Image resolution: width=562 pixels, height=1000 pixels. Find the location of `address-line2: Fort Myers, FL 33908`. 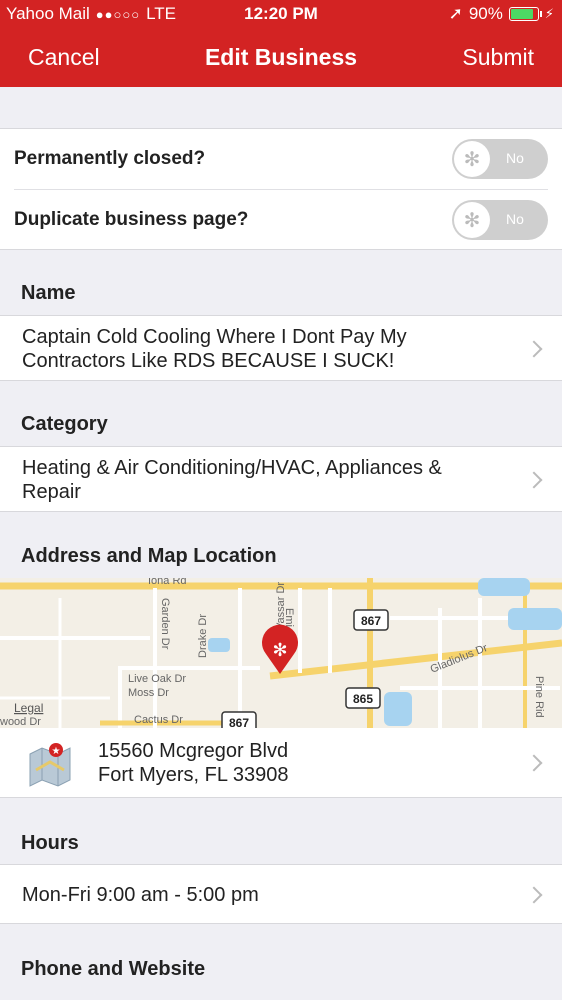

address-line2: Fort Myers, FL 33908 is located at coordinates (193, 775).